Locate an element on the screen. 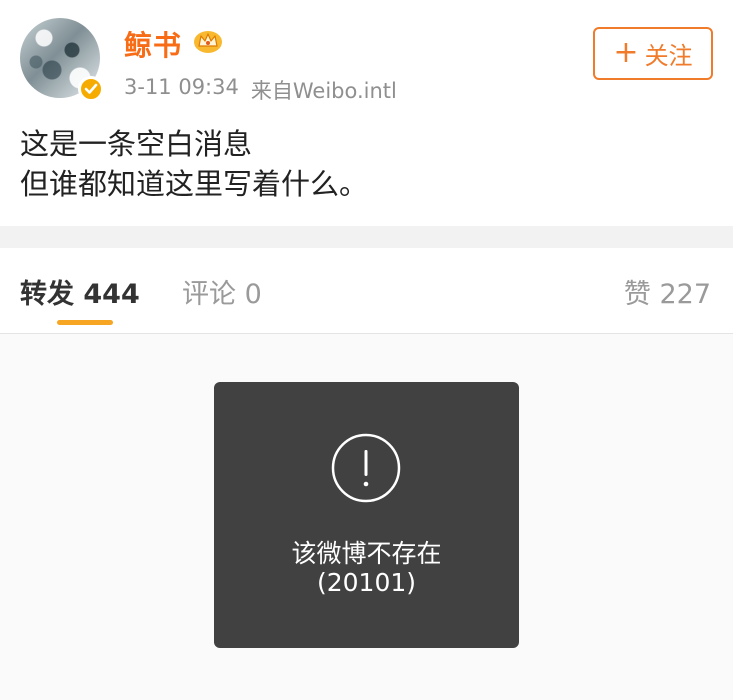  post-tabs: 转发 444 评论 0 赞 227 is located at coordinates (366, 291).